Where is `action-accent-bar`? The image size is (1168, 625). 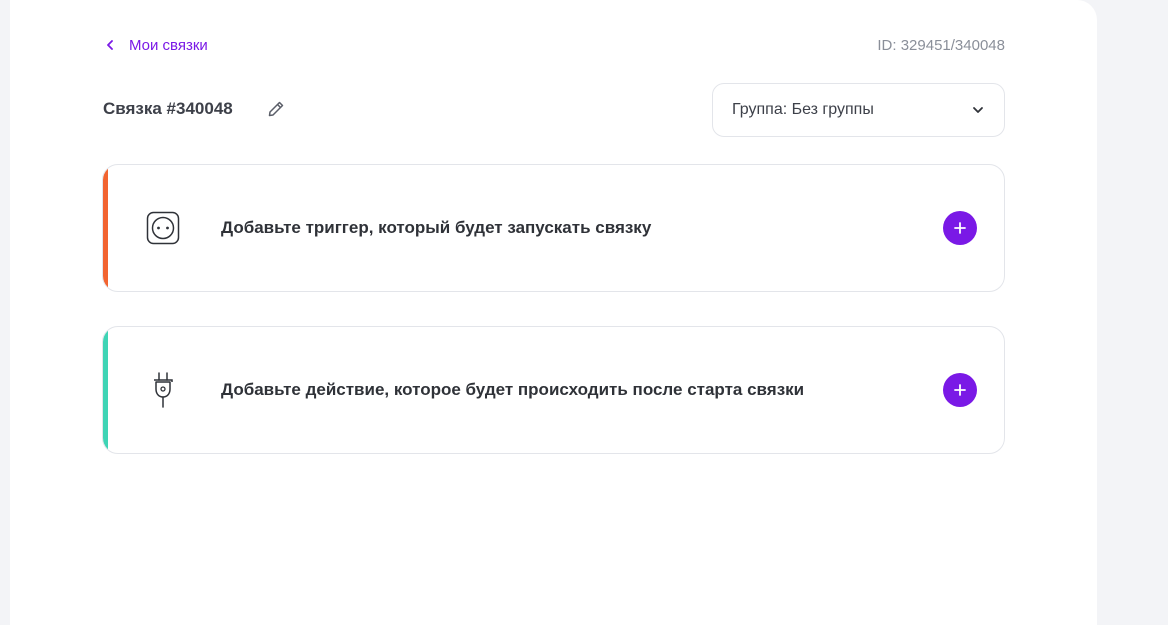 action-accent-bar is located at coordinates (105, 390).